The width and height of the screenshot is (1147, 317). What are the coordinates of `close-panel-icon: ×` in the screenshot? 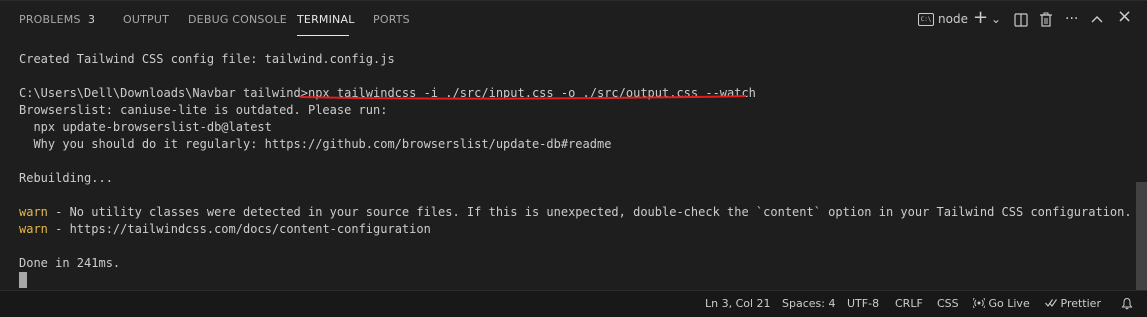 It's located at (1124, 17).